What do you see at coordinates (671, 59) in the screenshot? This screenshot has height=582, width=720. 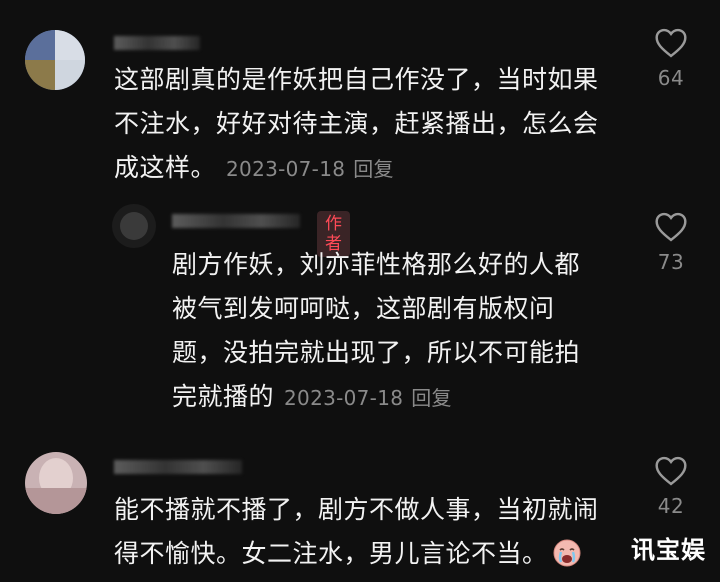 I see `like-button: 64` at bounding box center [671, 59].